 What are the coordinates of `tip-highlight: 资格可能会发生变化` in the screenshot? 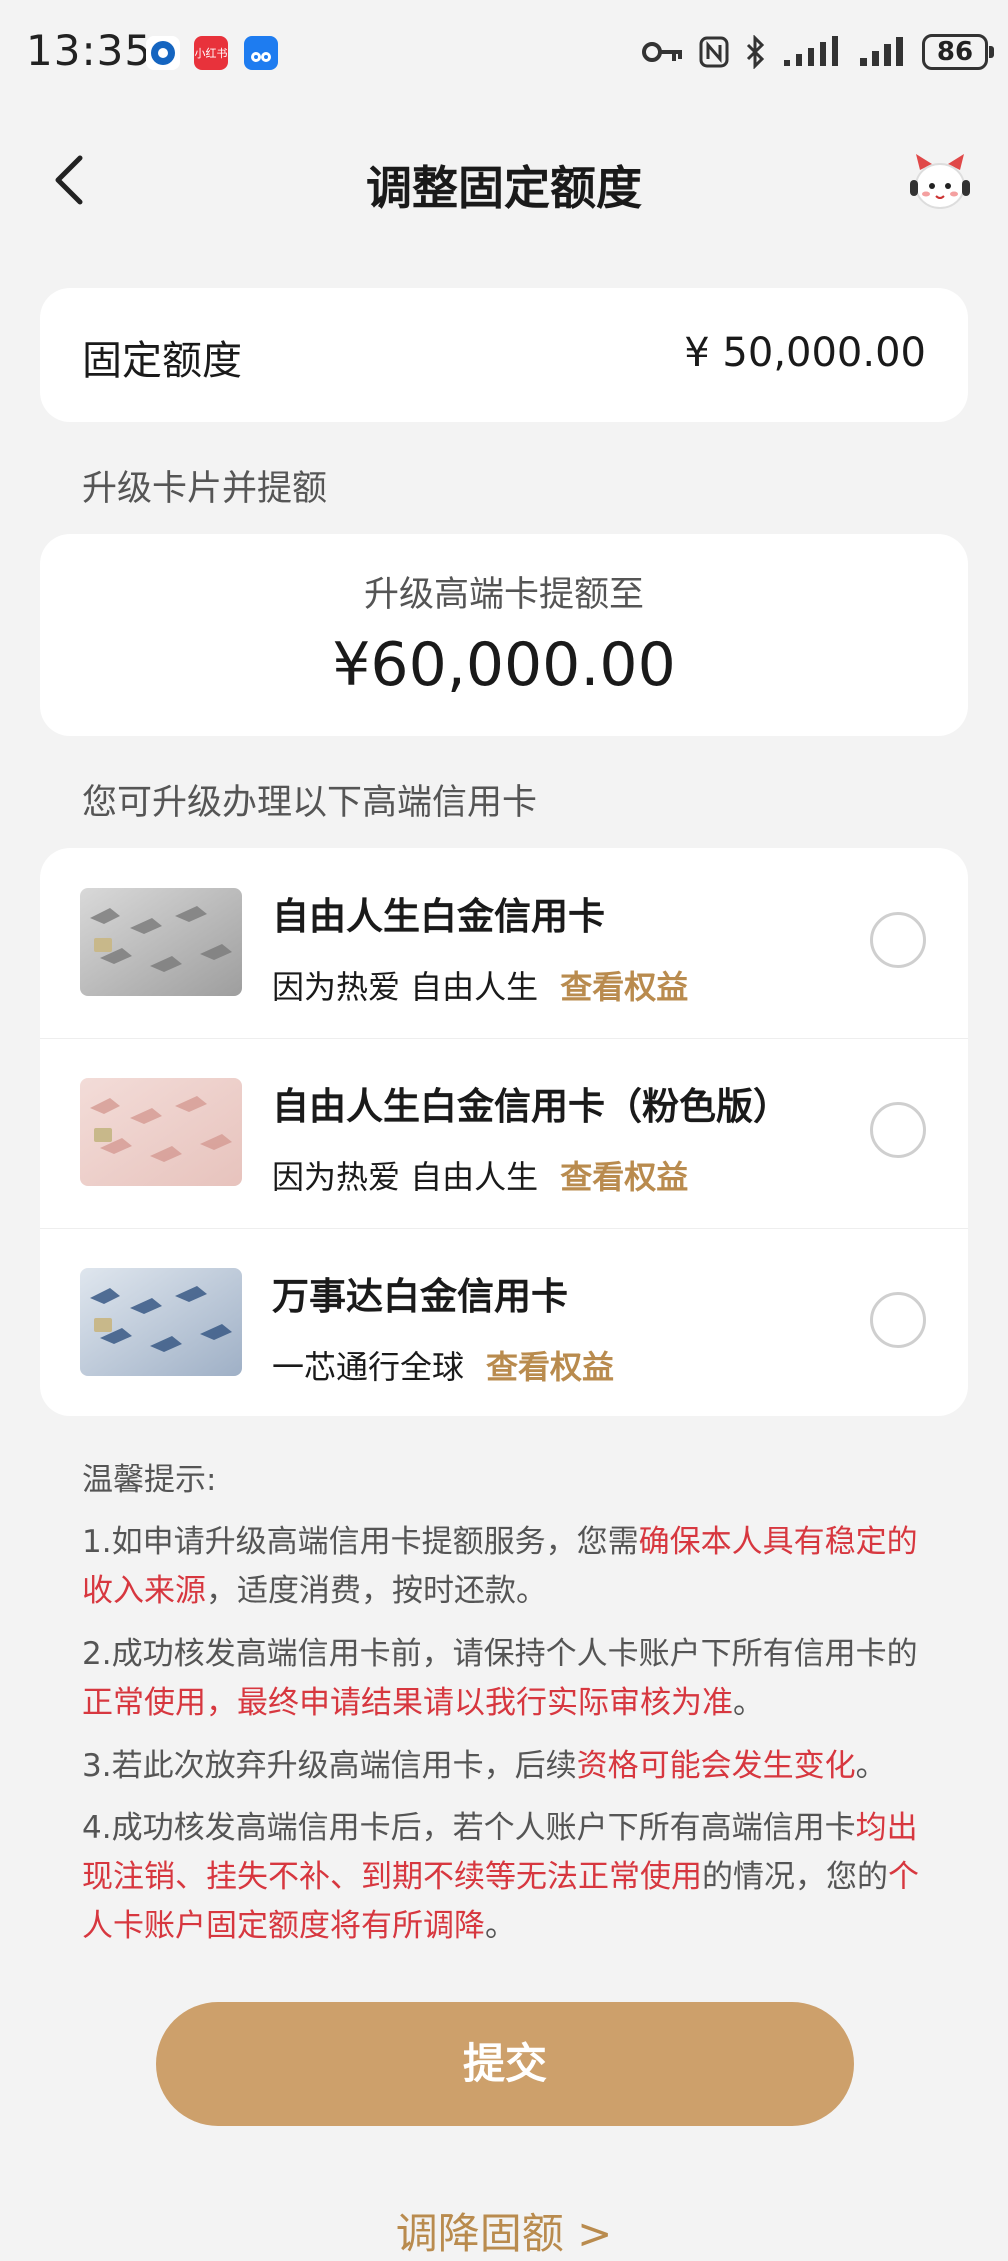 It's located at (716, 1766).